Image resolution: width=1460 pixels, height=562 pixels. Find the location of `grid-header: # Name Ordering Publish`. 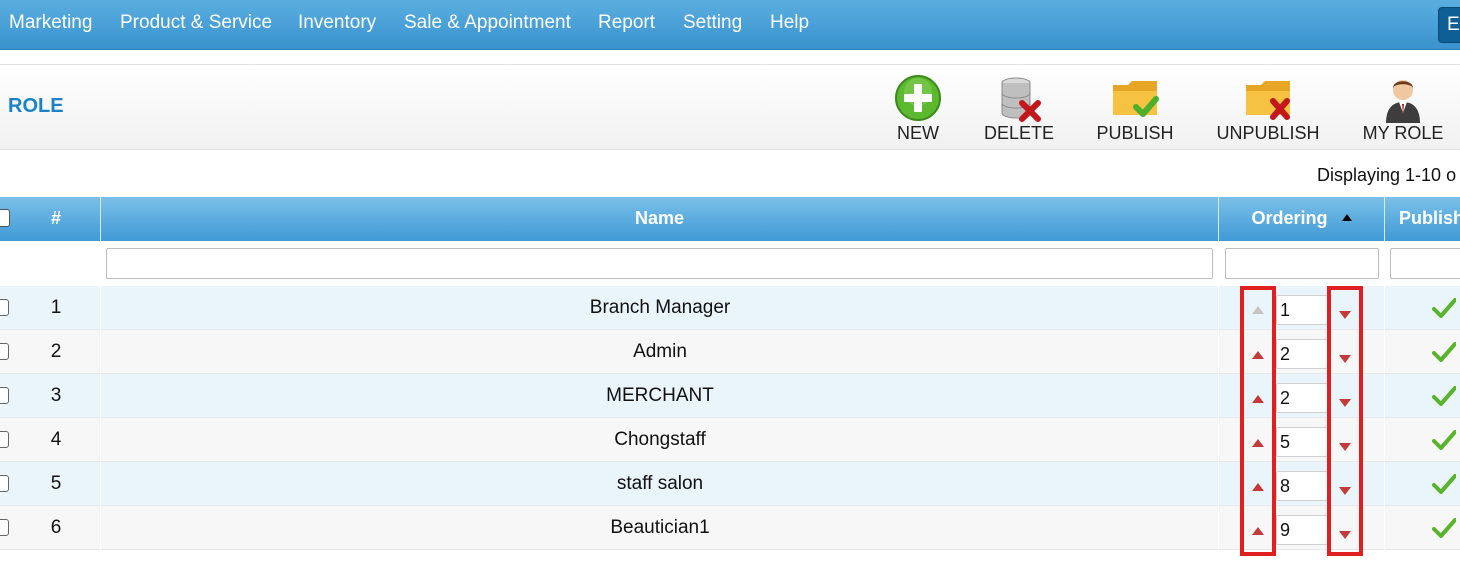

grid-header: # Name Ordering Publish is located at coordinates (730, 219).